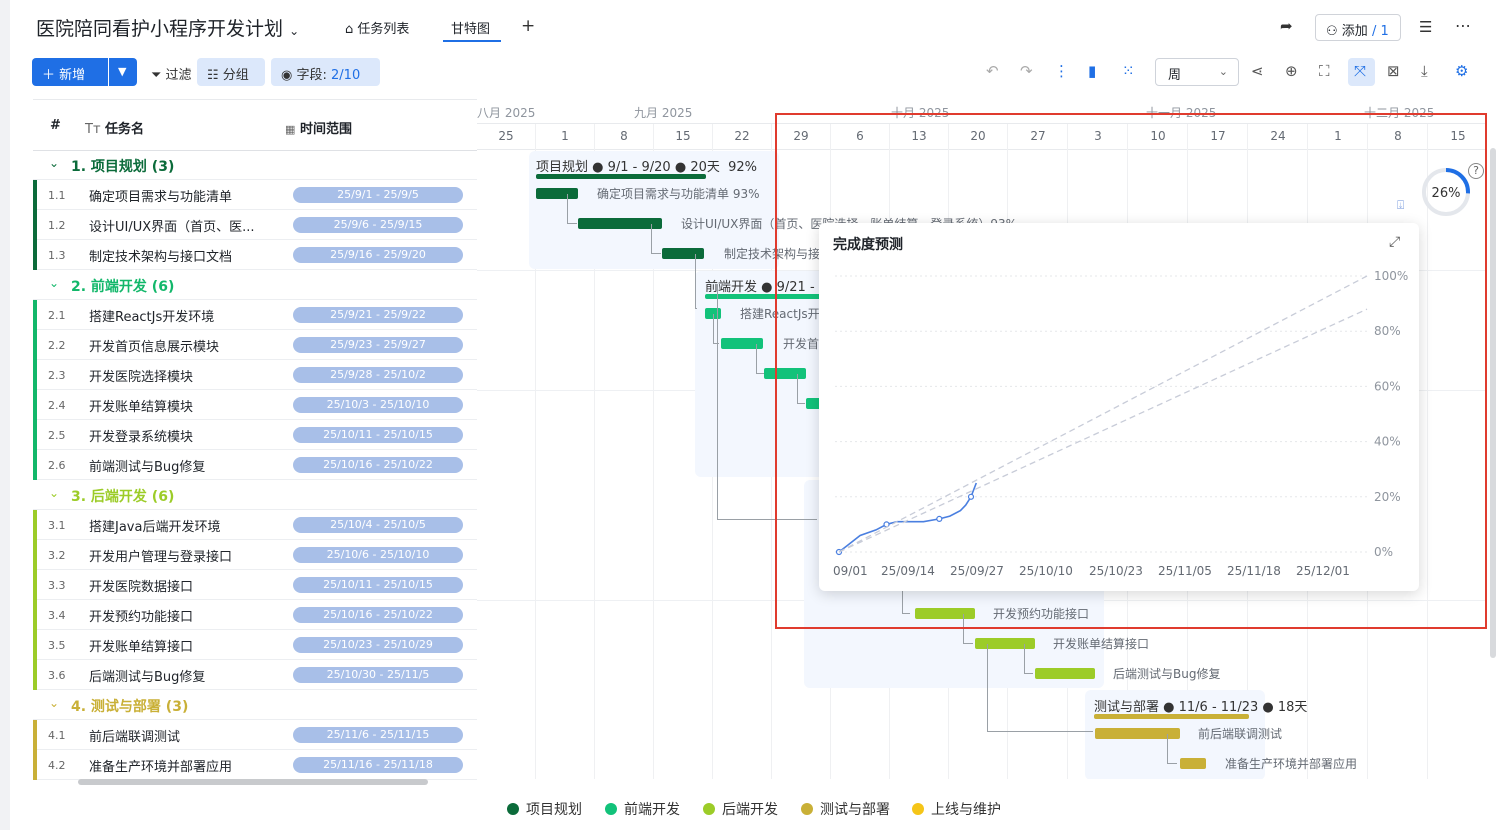 This screenshot has width=1499, height=830. Describe the element at coordinates (956, 809) in the screenshot. I see `legend-item: 上线与维护` at that location.